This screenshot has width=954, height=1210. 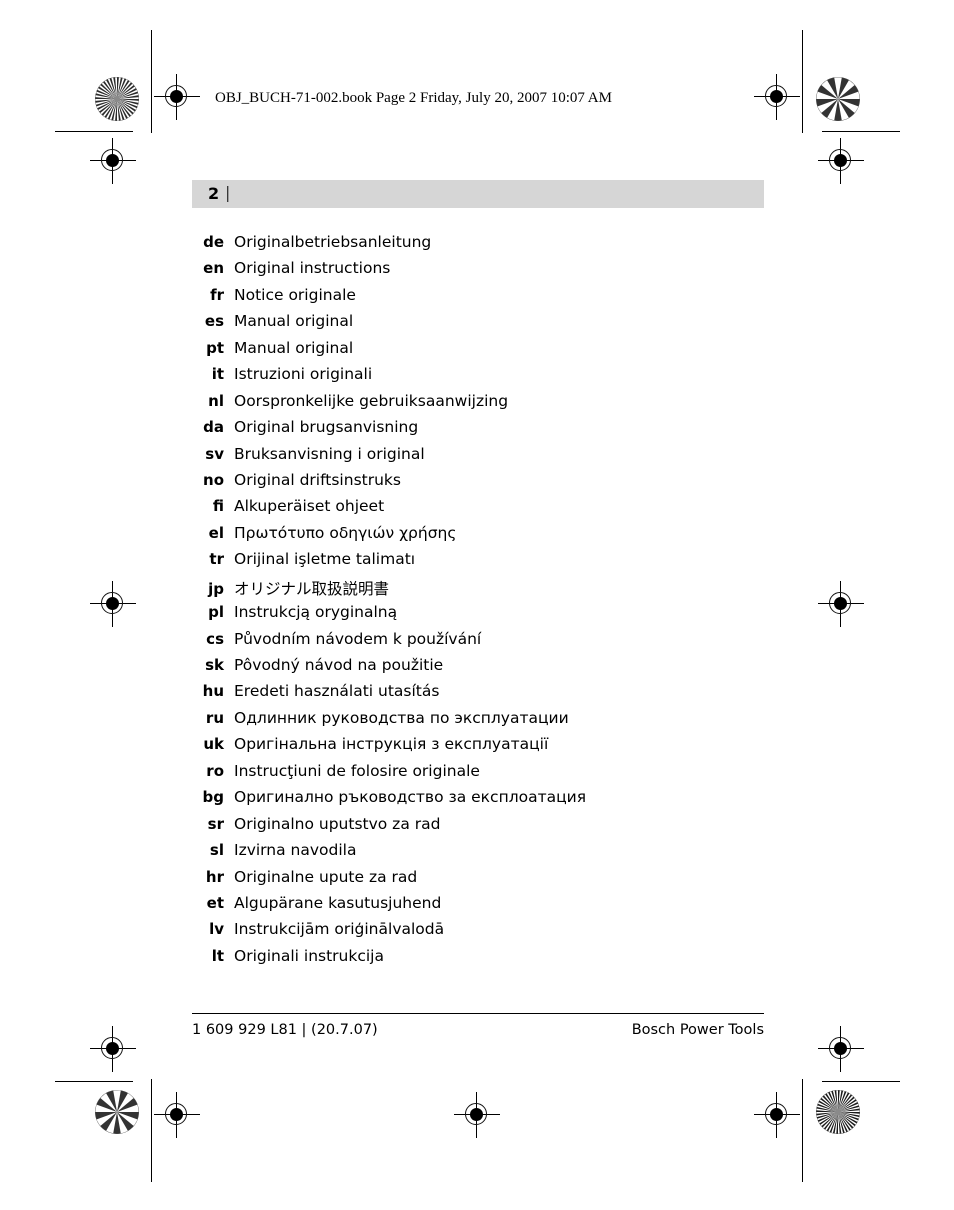 What do you see at coordinates (492, 643) in the screenshot?
I see `language-row: cs Původním návodem k používání` at bounding box center [492, 643].